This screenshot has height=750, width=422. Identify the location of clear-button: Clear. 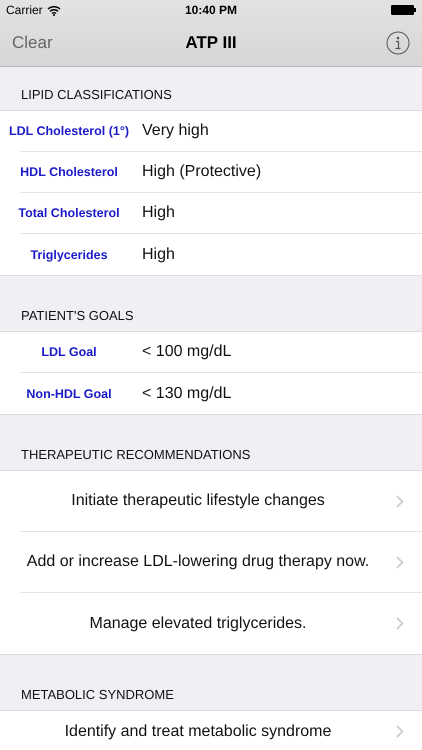
(32, 43).